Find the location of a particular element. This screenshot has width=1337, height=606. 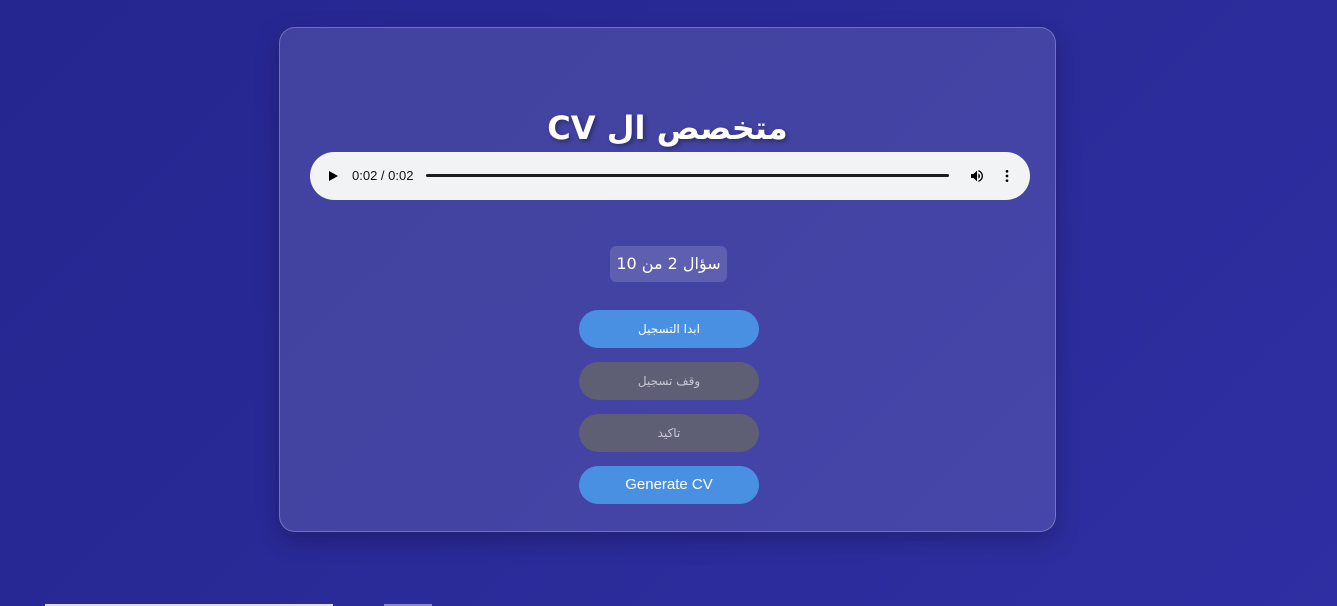

start-recording-button: ابدا التسجيل is located at coordinates (669, 329).